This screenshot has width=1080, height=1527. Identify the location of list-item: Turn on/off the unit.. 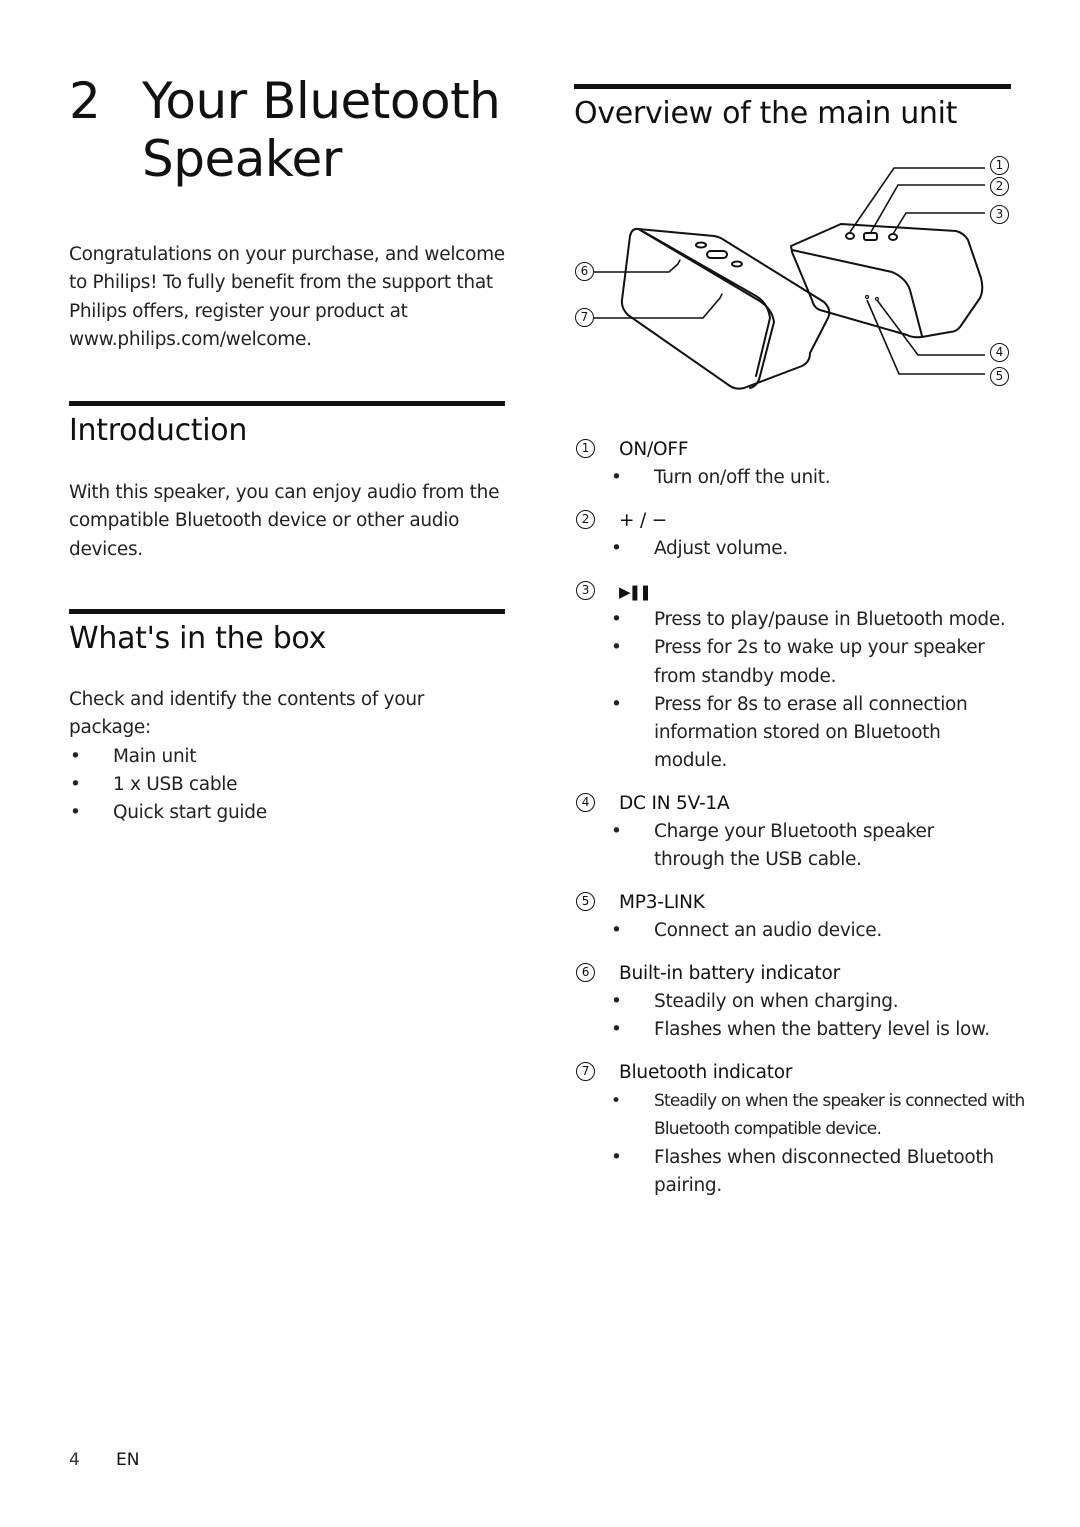
(822, 478).